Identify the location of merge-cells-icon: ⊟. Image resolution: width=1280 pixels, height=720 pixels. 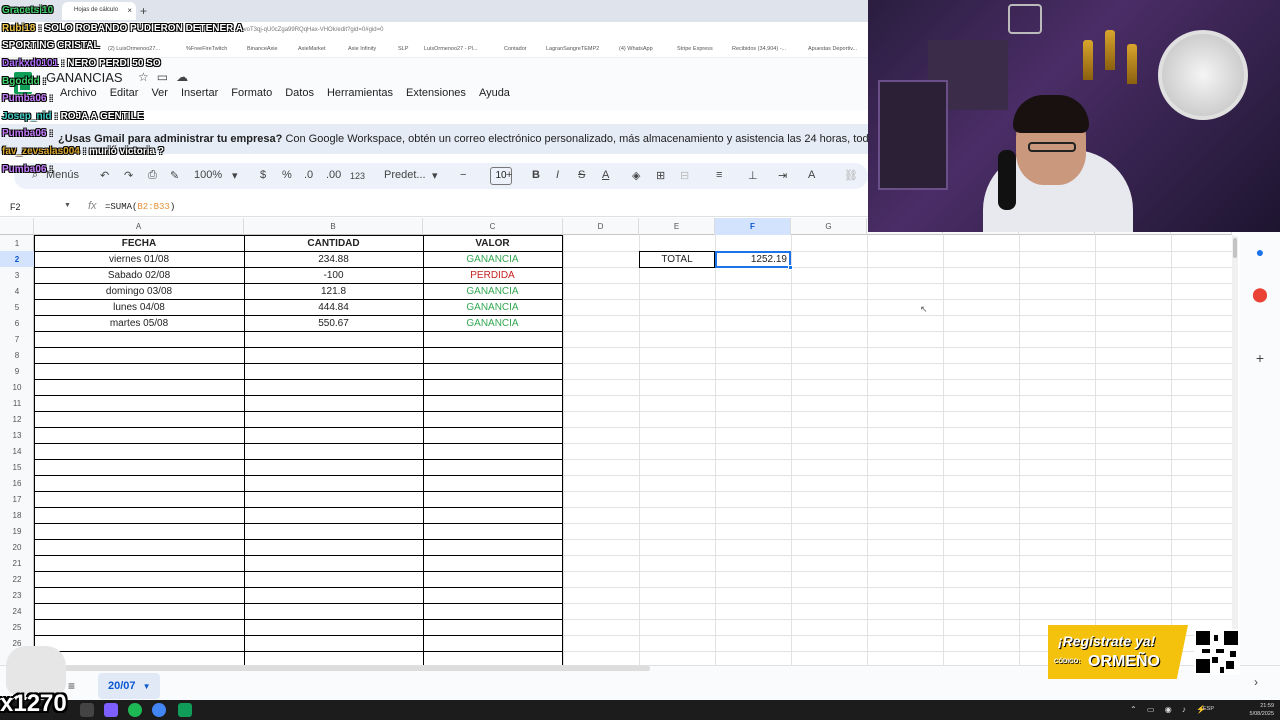
(684, 175).